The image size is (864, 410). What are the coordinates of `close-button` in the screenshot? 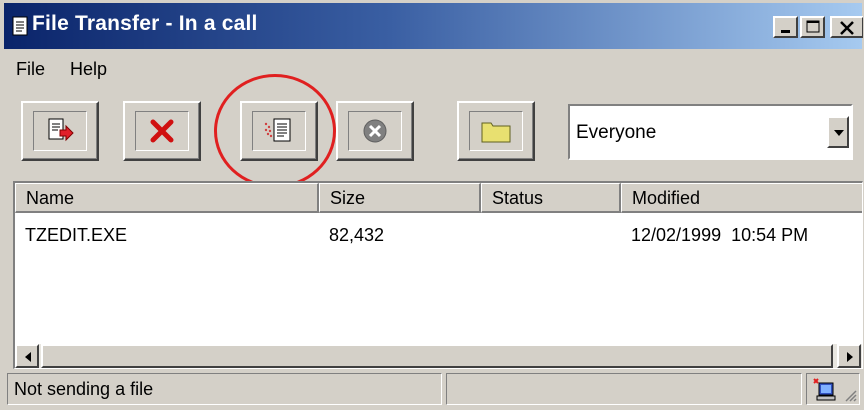 It's located at (846, 27).